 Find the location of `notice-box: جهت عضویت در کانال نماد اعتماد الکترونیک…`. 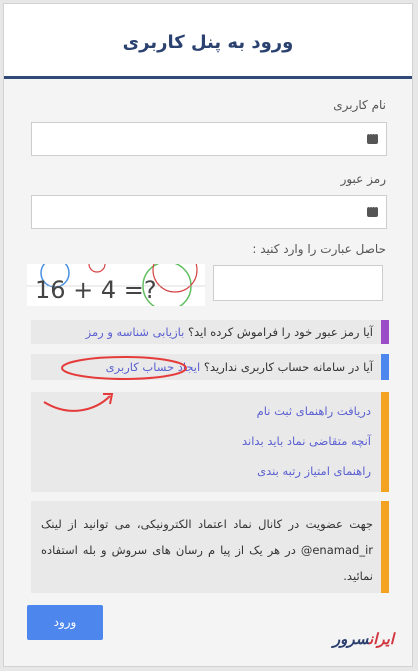

notice-box: جهت عضویت در کانال نماد اعتماد الکترونیک… is located at coordinates (210, 547).